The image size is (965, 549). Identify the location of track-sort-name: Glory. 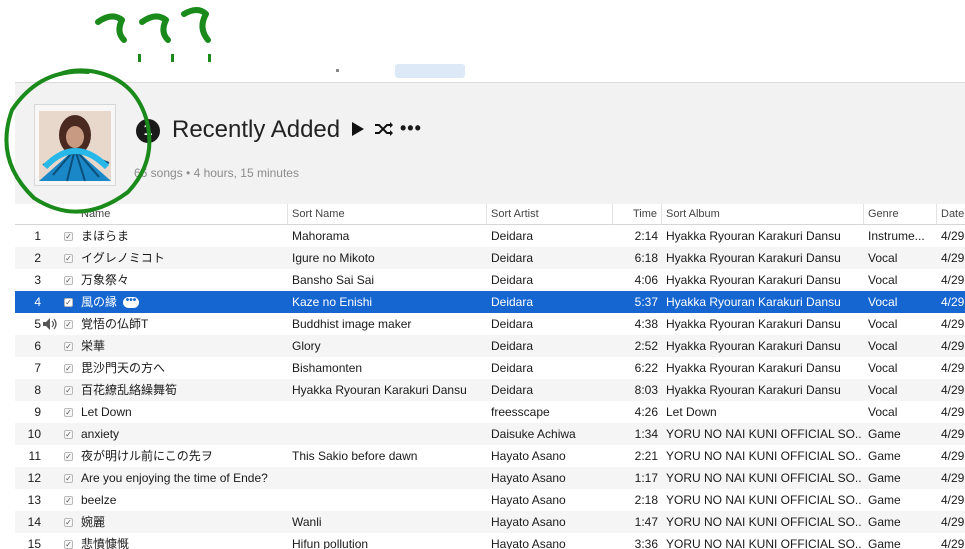
(306, 346).